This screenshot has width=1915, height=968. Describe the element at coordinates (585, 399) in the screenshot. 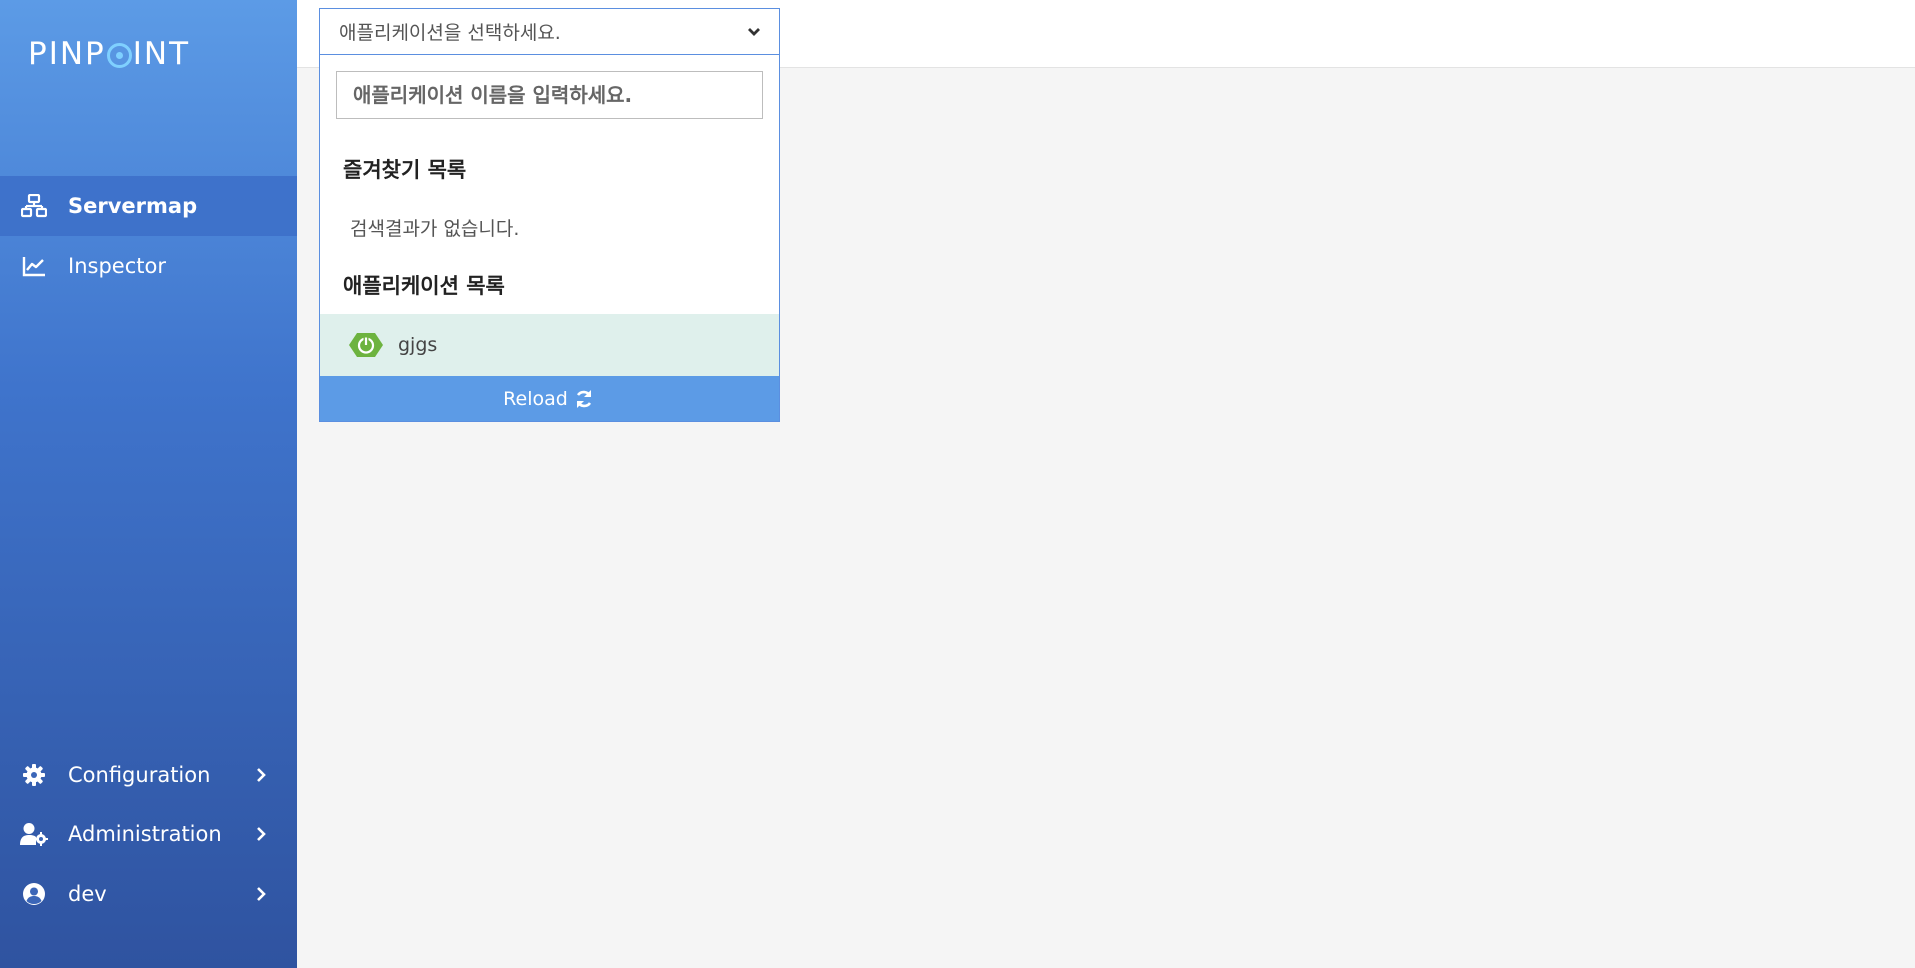

I see `refresh-icon` at that location.